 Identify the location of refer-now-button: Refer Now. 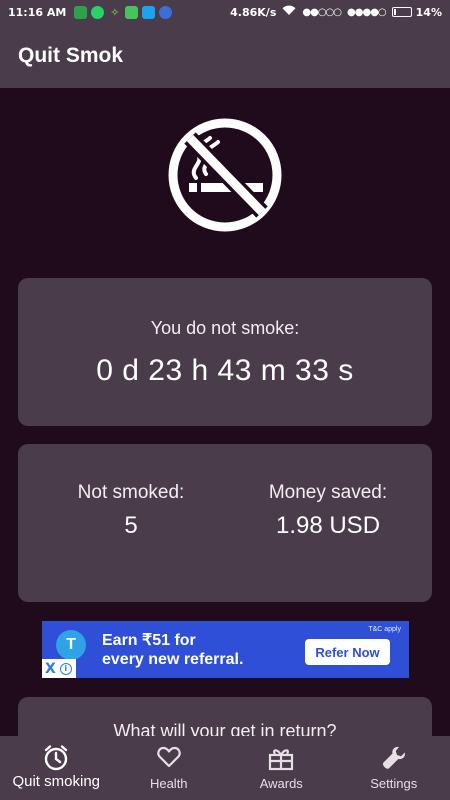
(347, 652).